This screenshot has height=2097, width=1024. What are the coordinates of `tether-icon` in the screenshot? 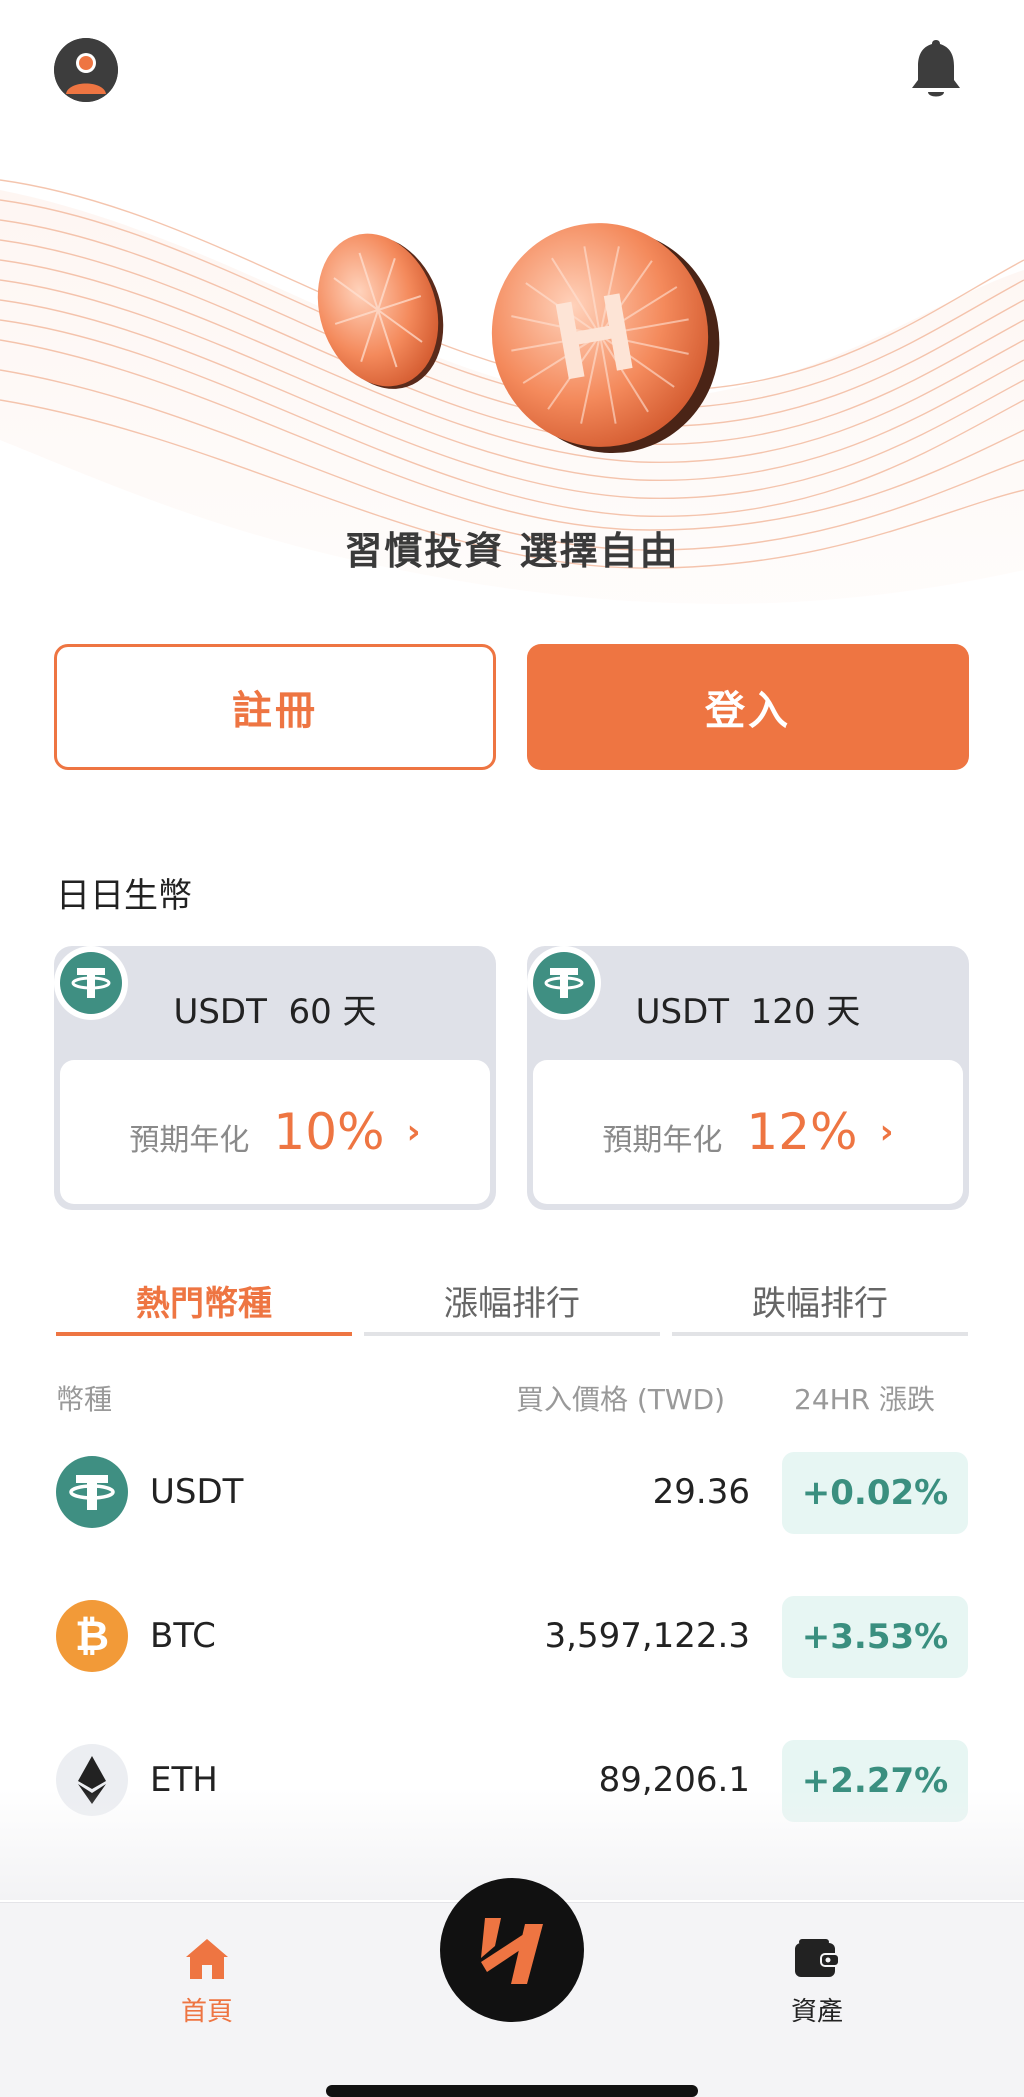 It's located at (92, 1492).